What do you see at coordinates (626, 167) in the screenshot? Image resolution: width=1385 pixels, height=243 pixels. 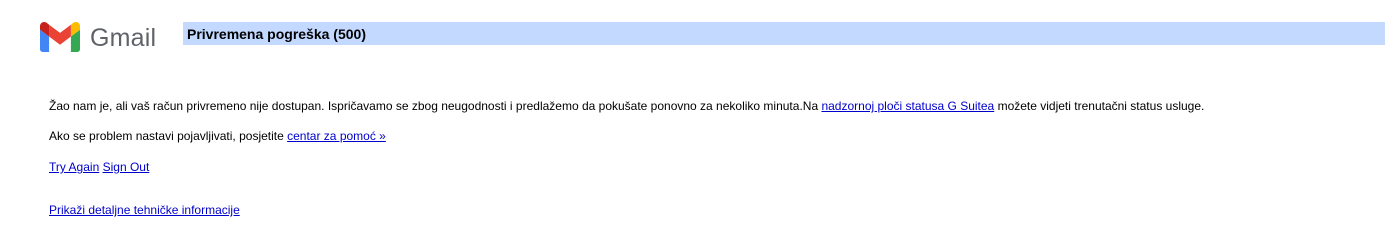 I see `action-links: Try Again Sign Out` at bounding box center [626, 167].